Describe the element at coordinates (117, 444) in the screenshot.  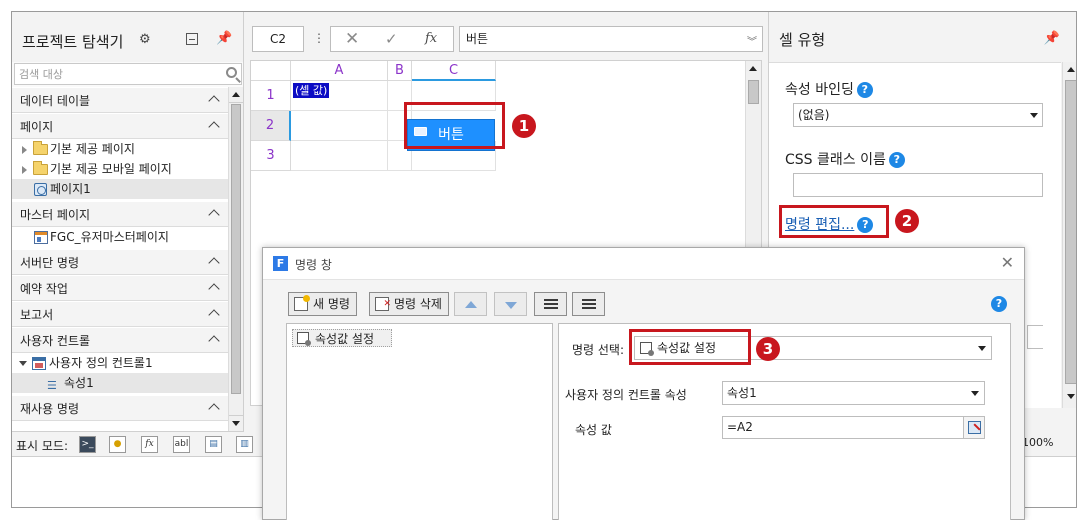
I see `user-icon: ●` at that location.